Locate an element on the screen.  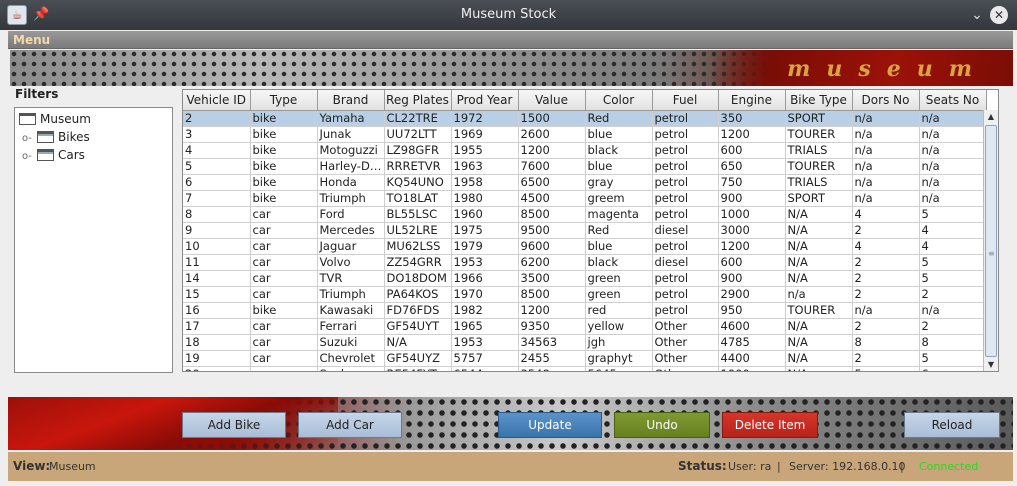
scrollbar-thumb: ≡ is located at coordinates (991, 241).